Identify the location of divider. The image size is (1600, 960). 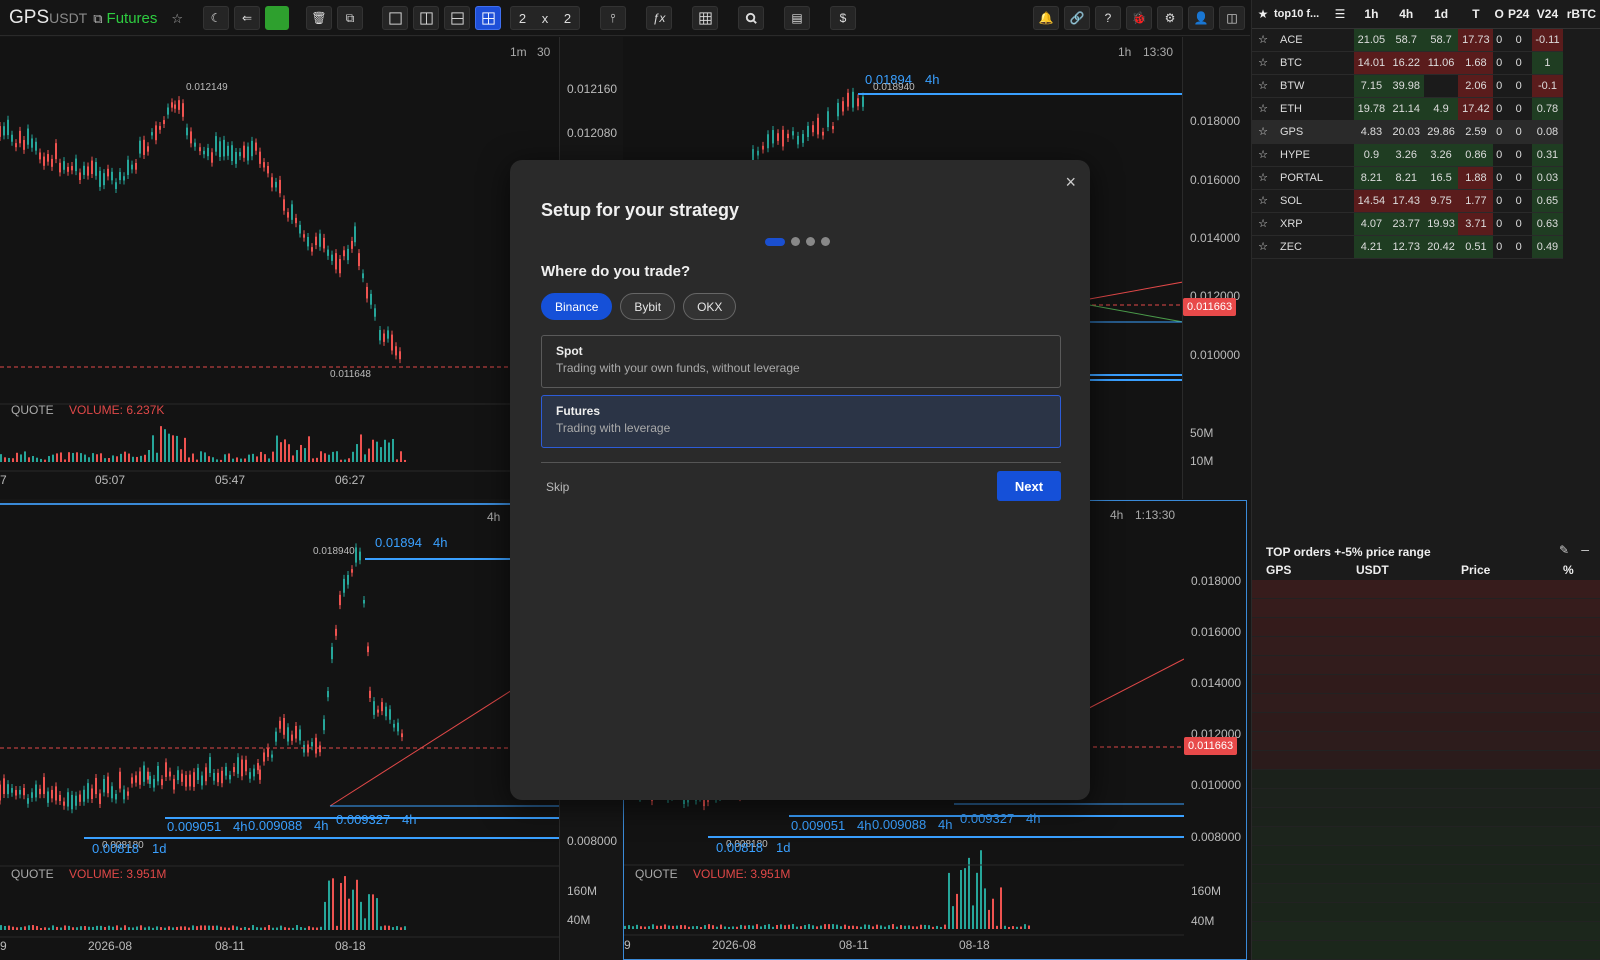
(801, 462).